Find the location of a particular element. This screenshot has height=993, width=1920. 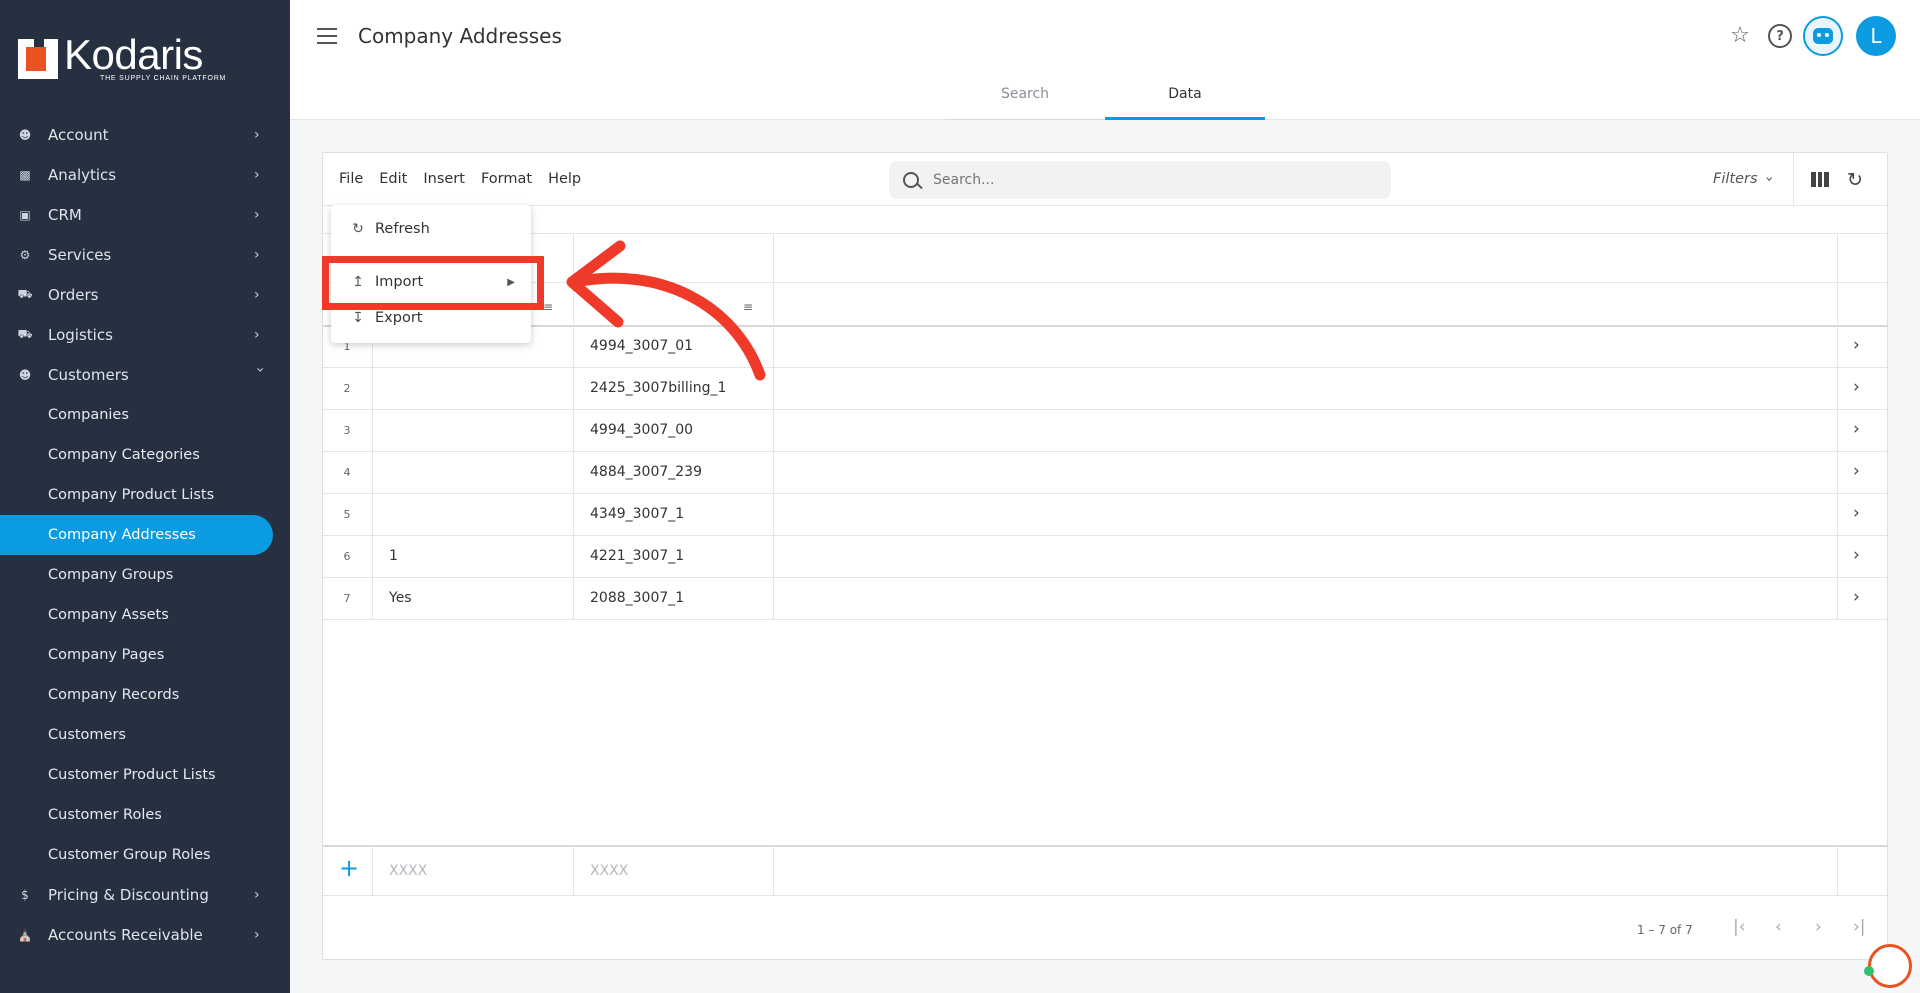

people-icon: ☻ is located at coordinates (25, 375).